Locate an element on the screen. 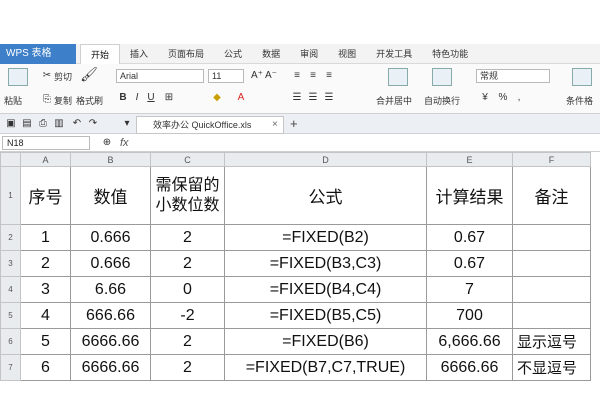 Image resolution: width=600 pixels, height=400 pixels. font-color-icon: A is located at coordinates (241, 98).